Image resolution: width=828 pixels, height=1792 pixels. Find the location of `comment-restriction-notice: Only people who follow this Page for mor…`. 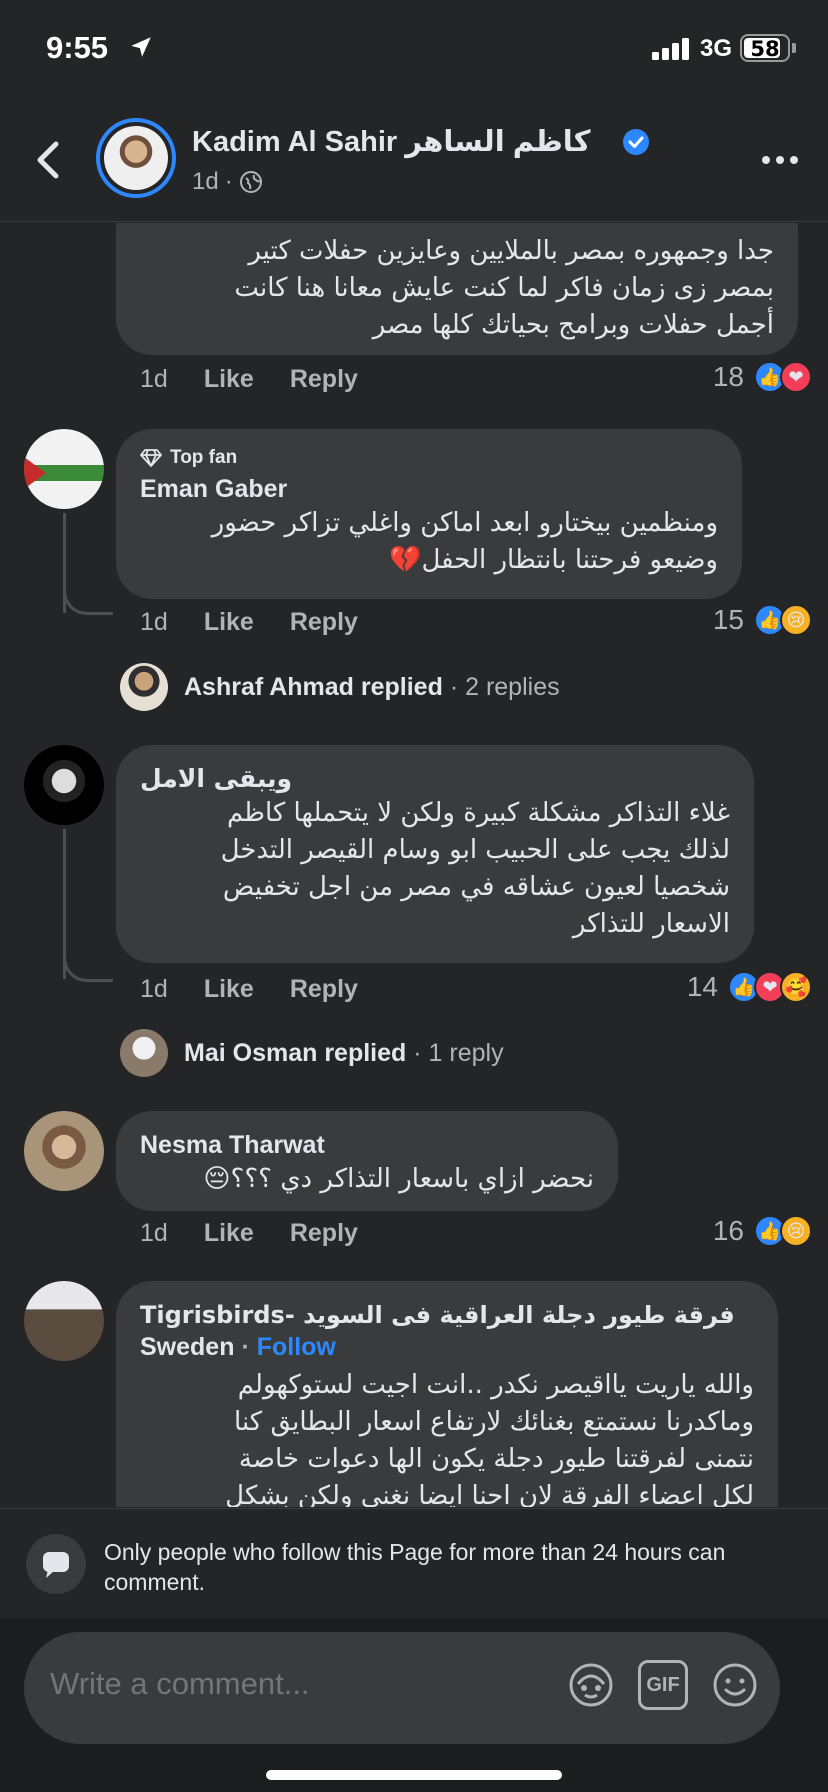

comment-restriction-notice: Only people who follow this Page for mor… is located at coordinates (414, 1563).